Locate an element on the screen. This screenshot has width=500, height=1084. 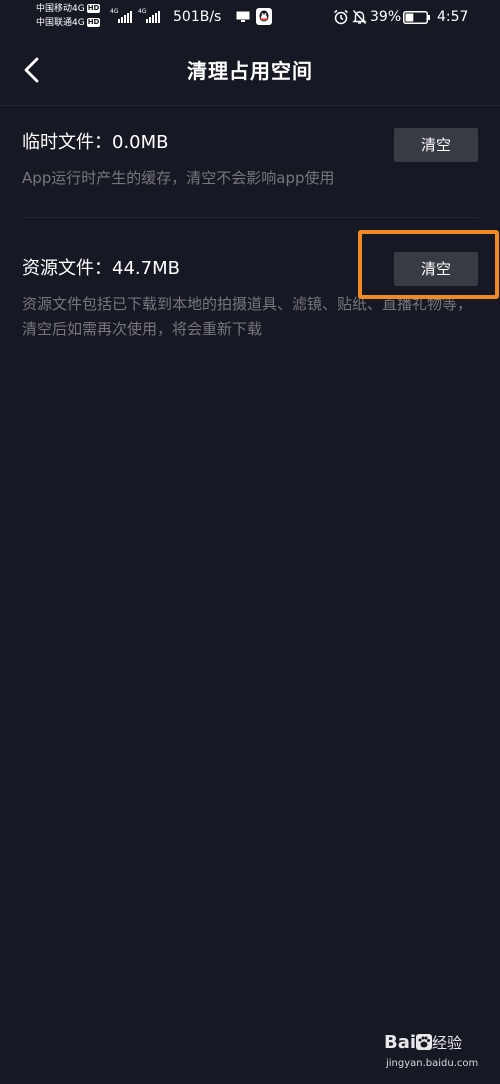
battery-percent: 39% is located at coordinates (386, 17).